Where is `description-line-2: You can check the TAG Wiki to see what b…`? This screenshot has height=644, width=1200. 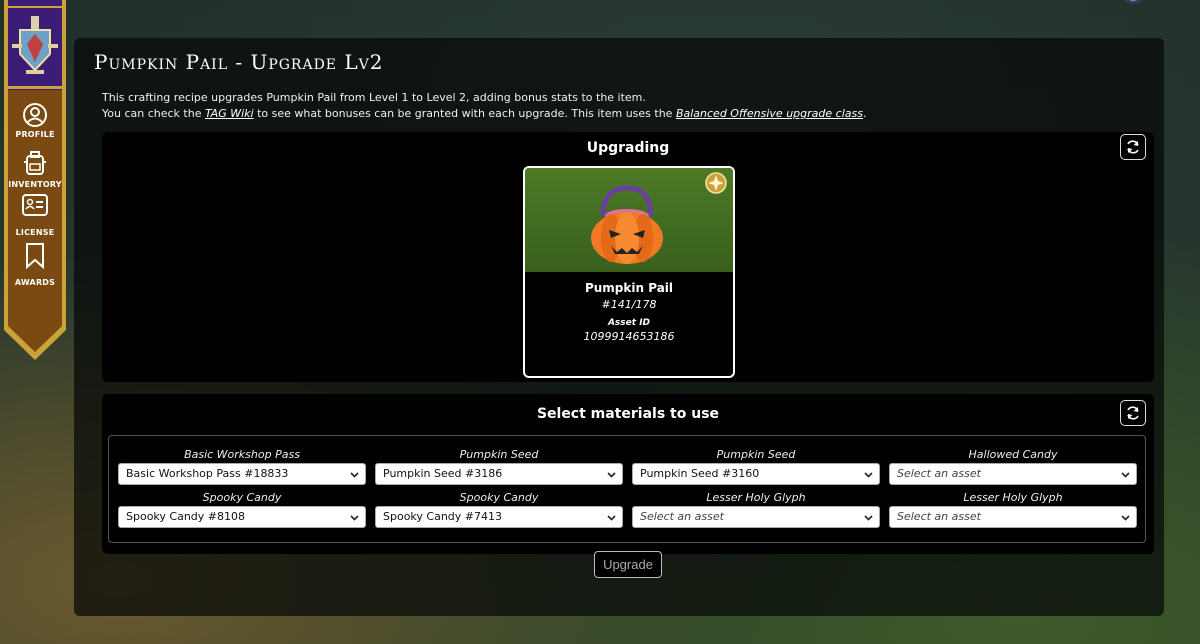 description-line-2: You can check the TAG Wiki to see what b… is located at coordinates (484, 114).